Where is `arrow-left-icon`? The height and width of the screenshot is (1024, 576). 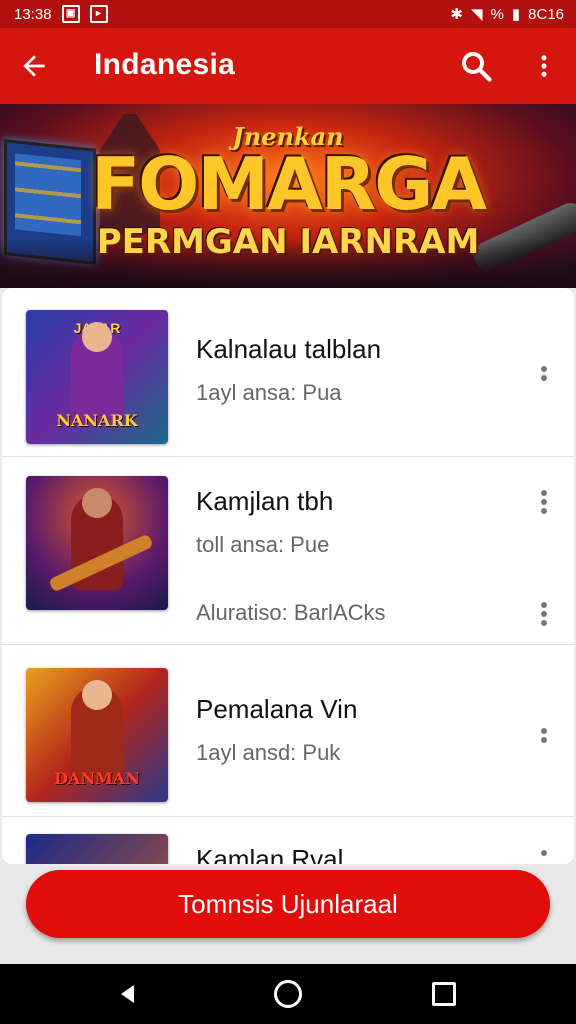 arrow-left-icon is located at coordinates (34, 66).